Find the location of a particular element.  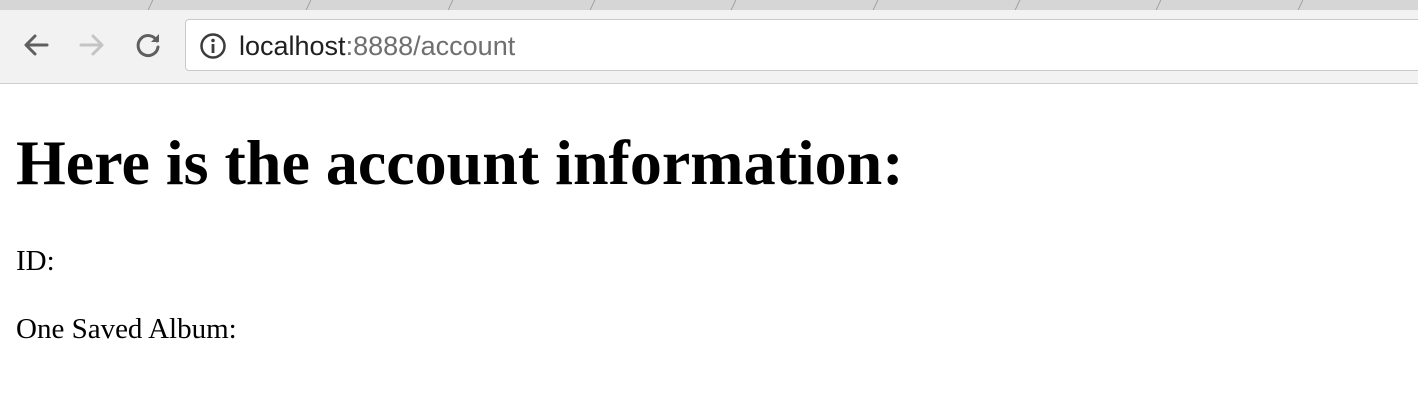

url-text: localhost:8888/account is located at coordinates (377, 46).